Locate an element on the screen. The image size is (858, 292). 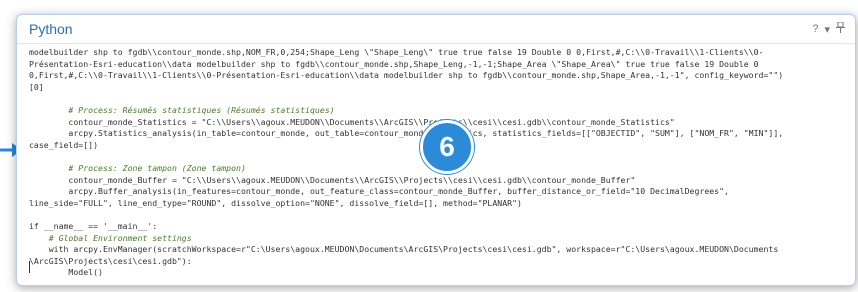
window-titlebar: Python ? ▾ is located at coordinates (436, 29).